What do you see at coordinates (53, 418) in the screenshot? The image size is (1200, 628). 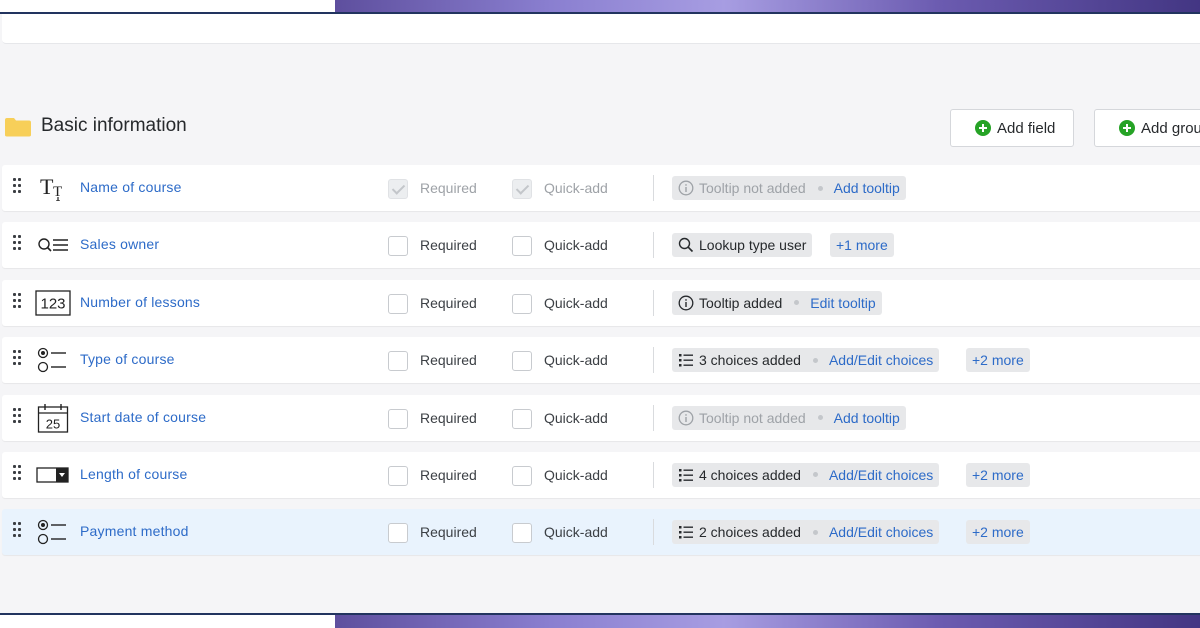 I see `calendar-type-icon: 25` at bounding box center [53, 418].